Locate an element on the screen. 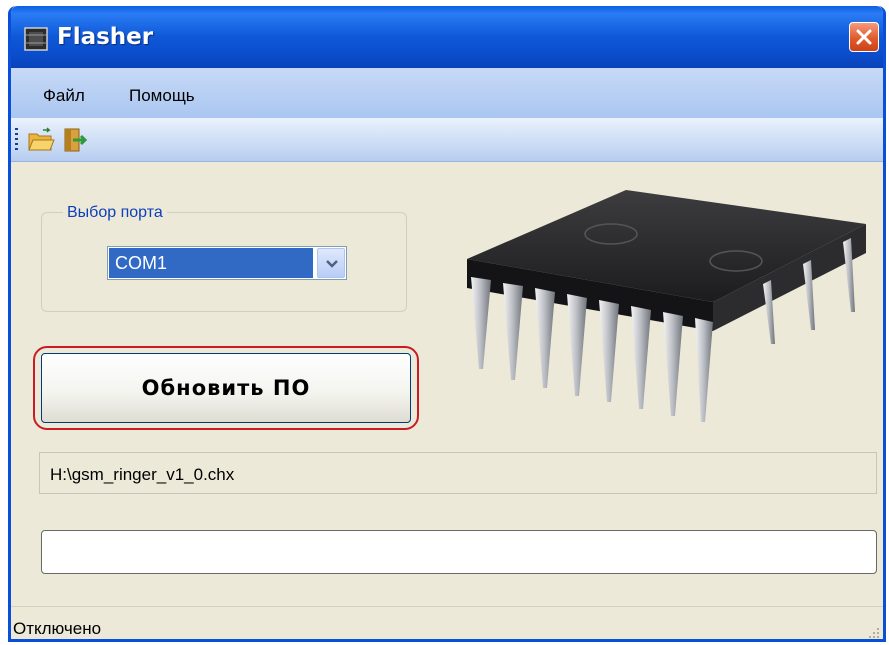 The image size is (889, 645). status-text: Отключено is located at coordinates (57, 628).